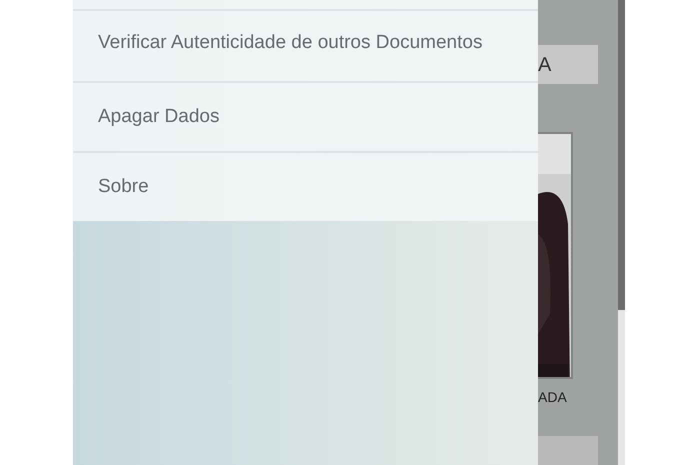 This screenshot has height=465, width=697. What do you see at coordinates (553, 398) in the screenshot?
I see `photo-caption: ADA` at bounding box center [553, 398].